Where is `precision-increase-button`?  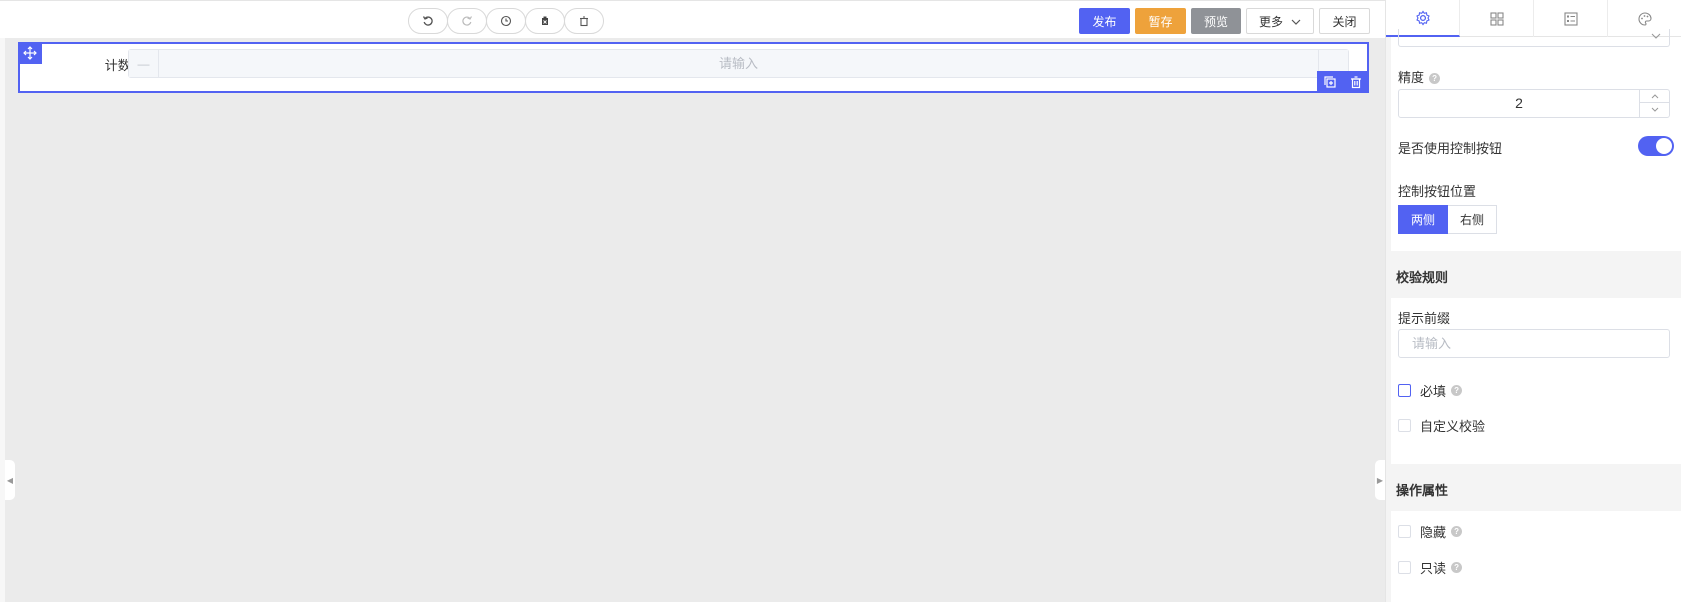 precision-increase-button is located at coordinates (1654, 96).